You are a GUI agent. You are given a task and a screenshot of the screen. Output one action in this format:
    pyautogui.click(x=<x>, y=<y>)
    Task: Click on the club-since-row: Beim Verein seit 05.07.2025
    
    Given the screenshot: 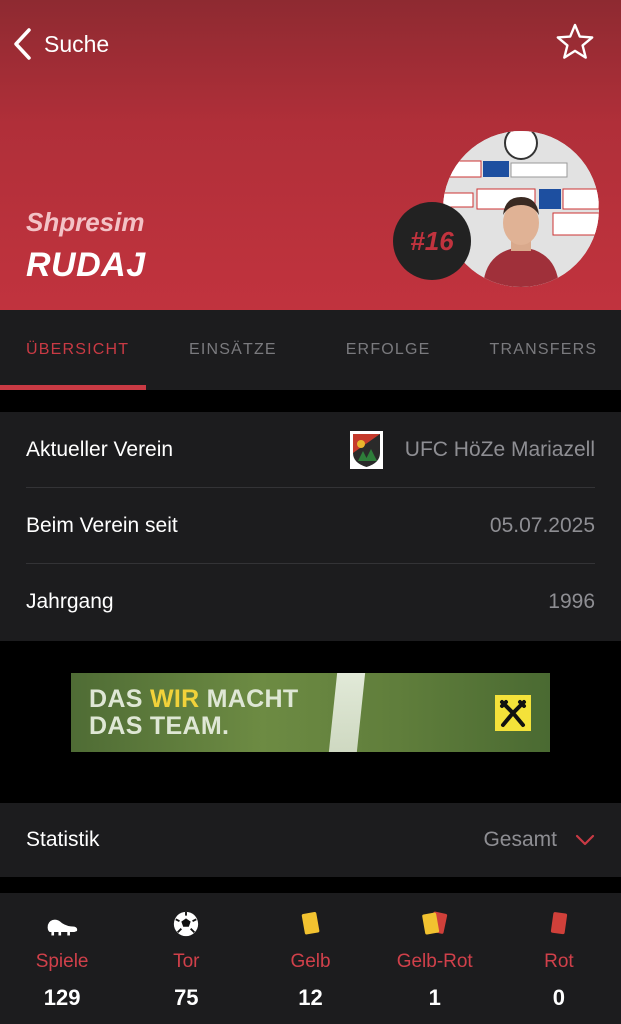 What is the action you would take?
    pyautogui.click(x=310, y=526)
    